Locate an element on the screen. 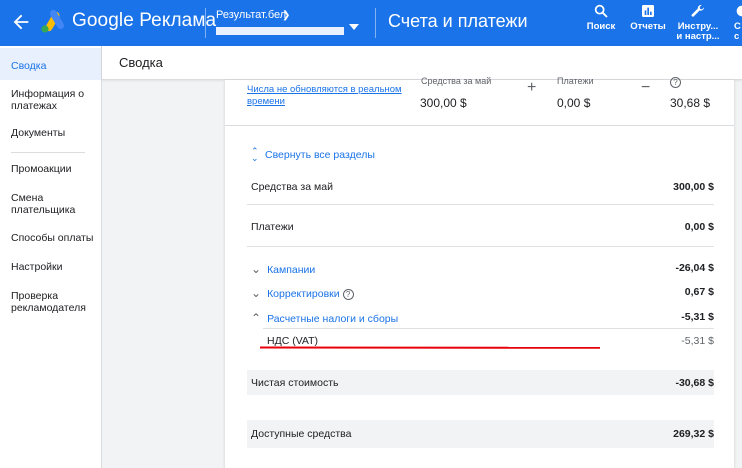 The width and height of the screenshot is (742, 468). collapse-all-label: Свернуть все разделы is located at coordinates (320, 154).